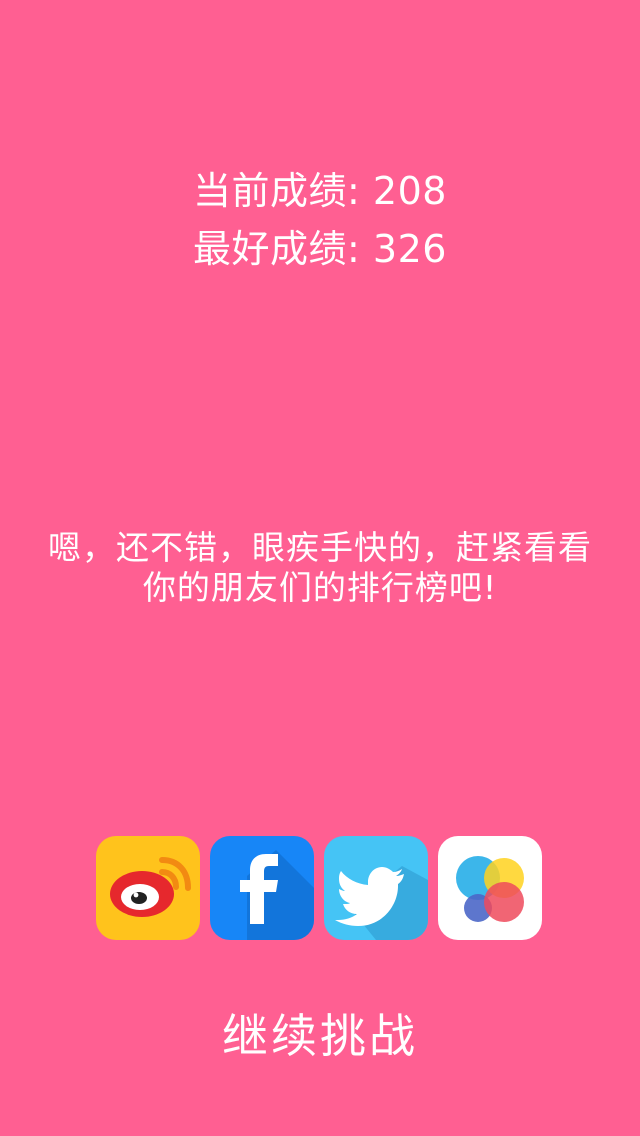  Describe the element at coordinates (320, 191) in the screenshot. I see `current-score: 当前成绩: 208` at that location.